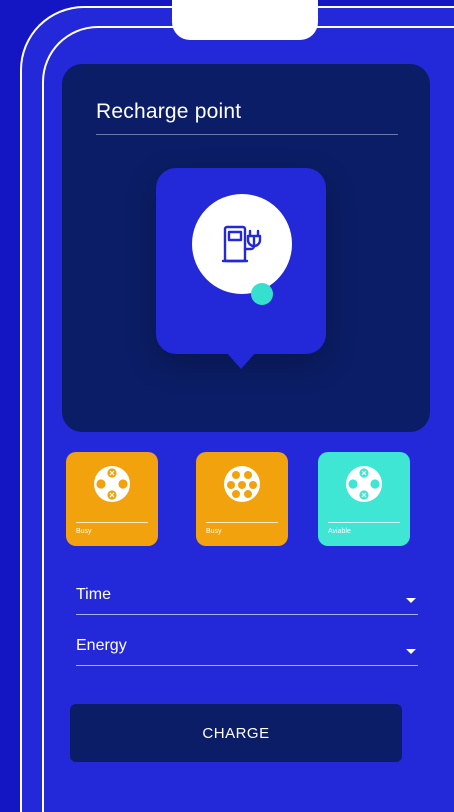 The width and height of the screenshot is (454, 812). I want to click on connector-card-1: Busy, so click(112, 499).